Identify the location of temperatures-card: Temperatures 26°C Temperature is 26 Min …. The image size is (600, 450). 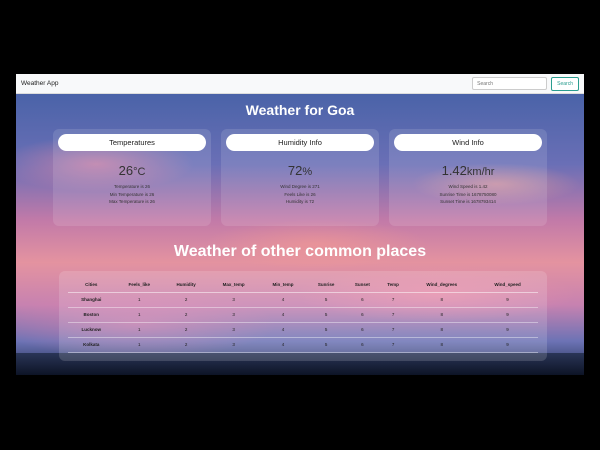
(132, 177).